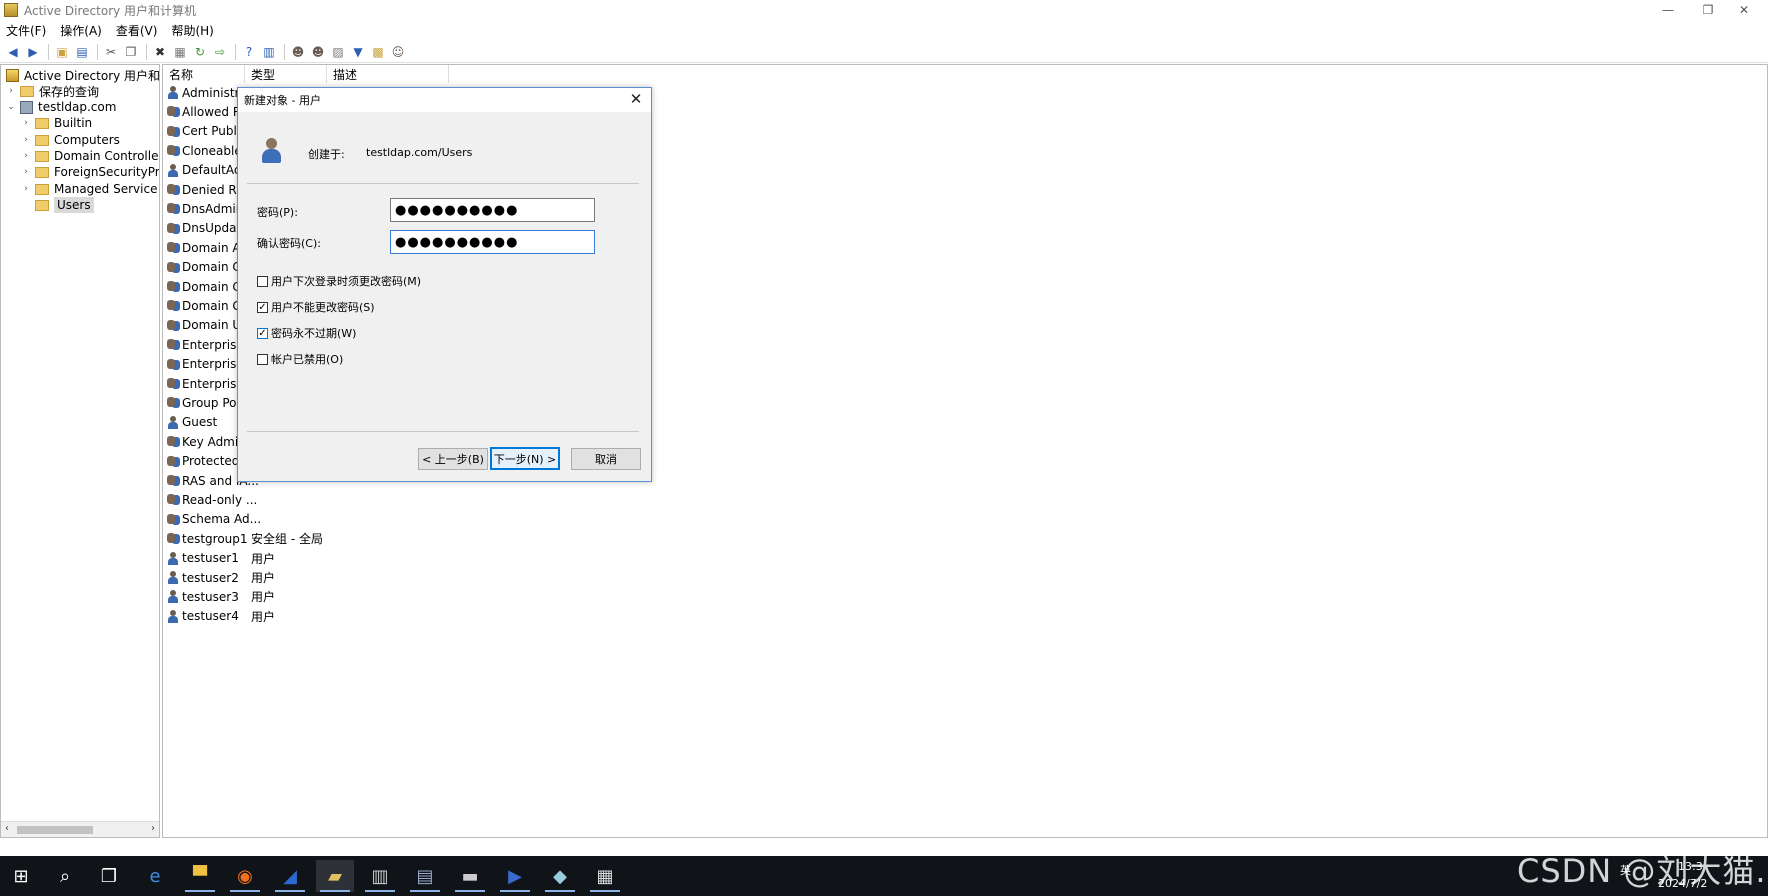 The width and height of the screenshot is (1768, 896). Describe the element at coordinates (492, 242) in the screenshot. I see `confirm-password-input: ●●●●●●●●●●` at that location.